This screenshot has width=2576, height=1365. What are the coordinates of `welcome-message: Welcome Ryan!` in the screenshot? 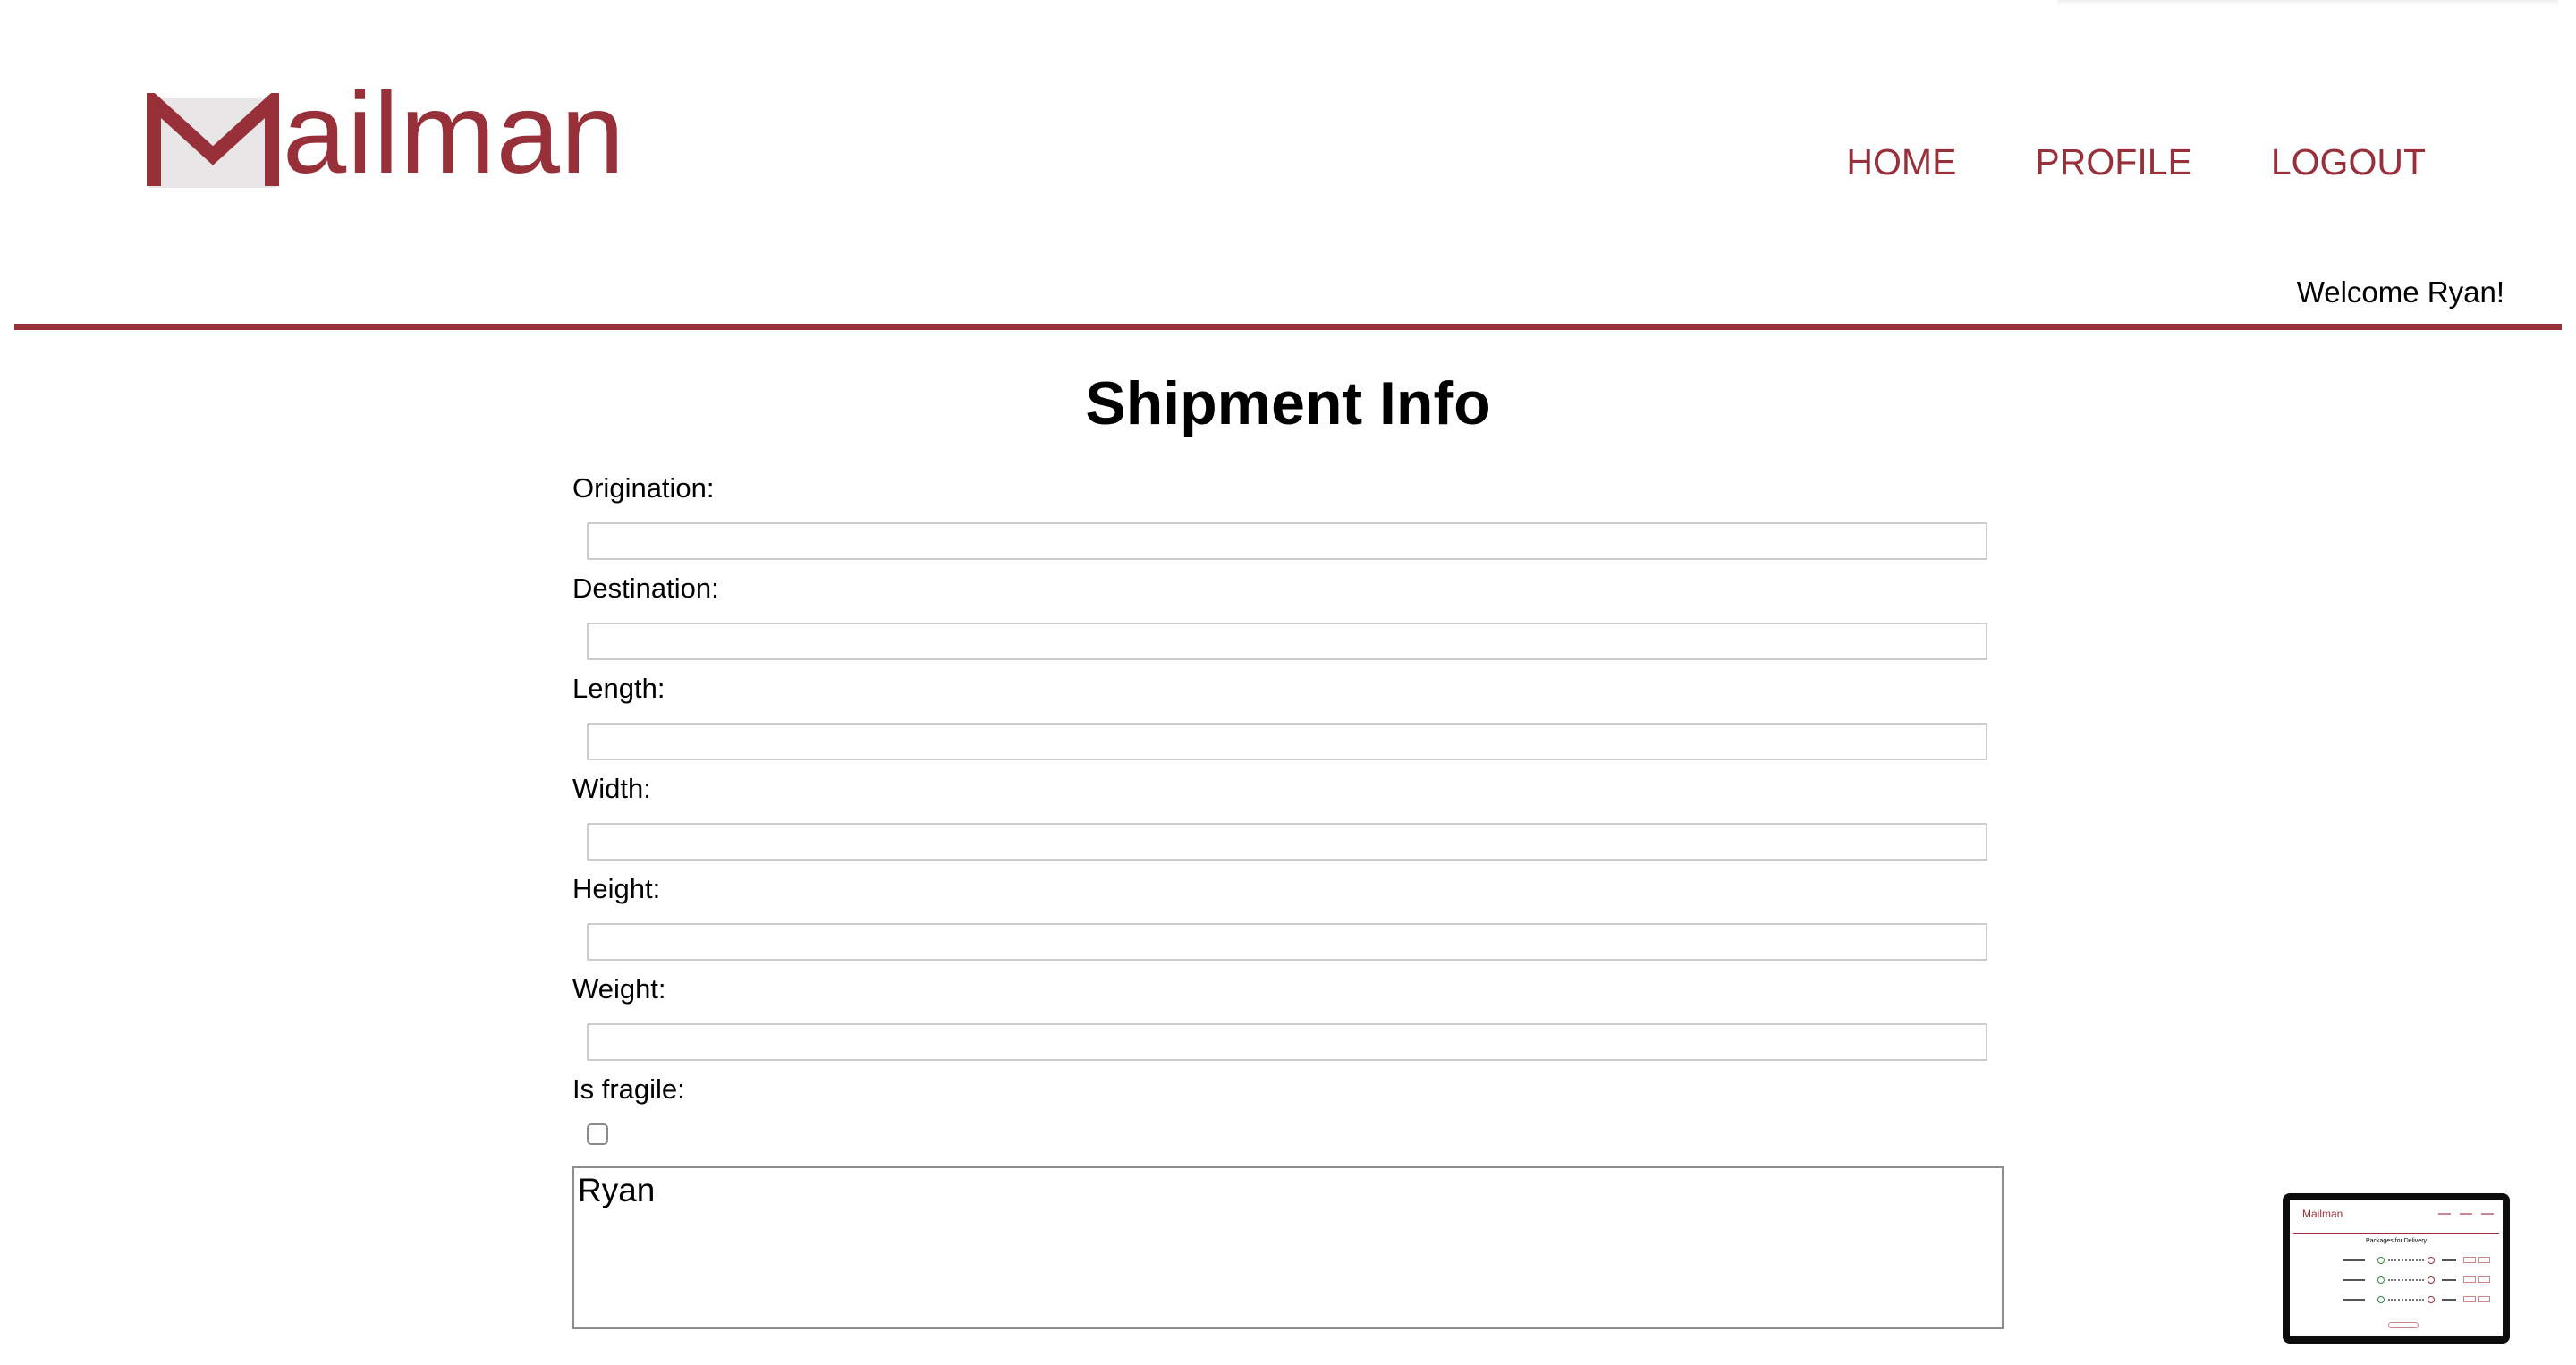 It's located at (2400, 292).